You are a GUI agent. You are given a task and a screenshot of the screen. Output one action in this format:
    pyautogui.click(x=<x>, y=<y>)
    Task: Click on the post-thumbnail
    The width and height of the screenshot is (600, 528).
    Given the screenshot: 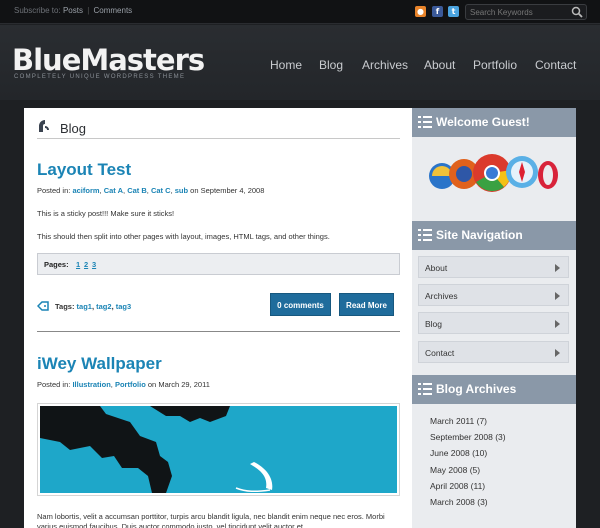 What is the action you would take?
    pyautogui.click(x=218, y=449)
    